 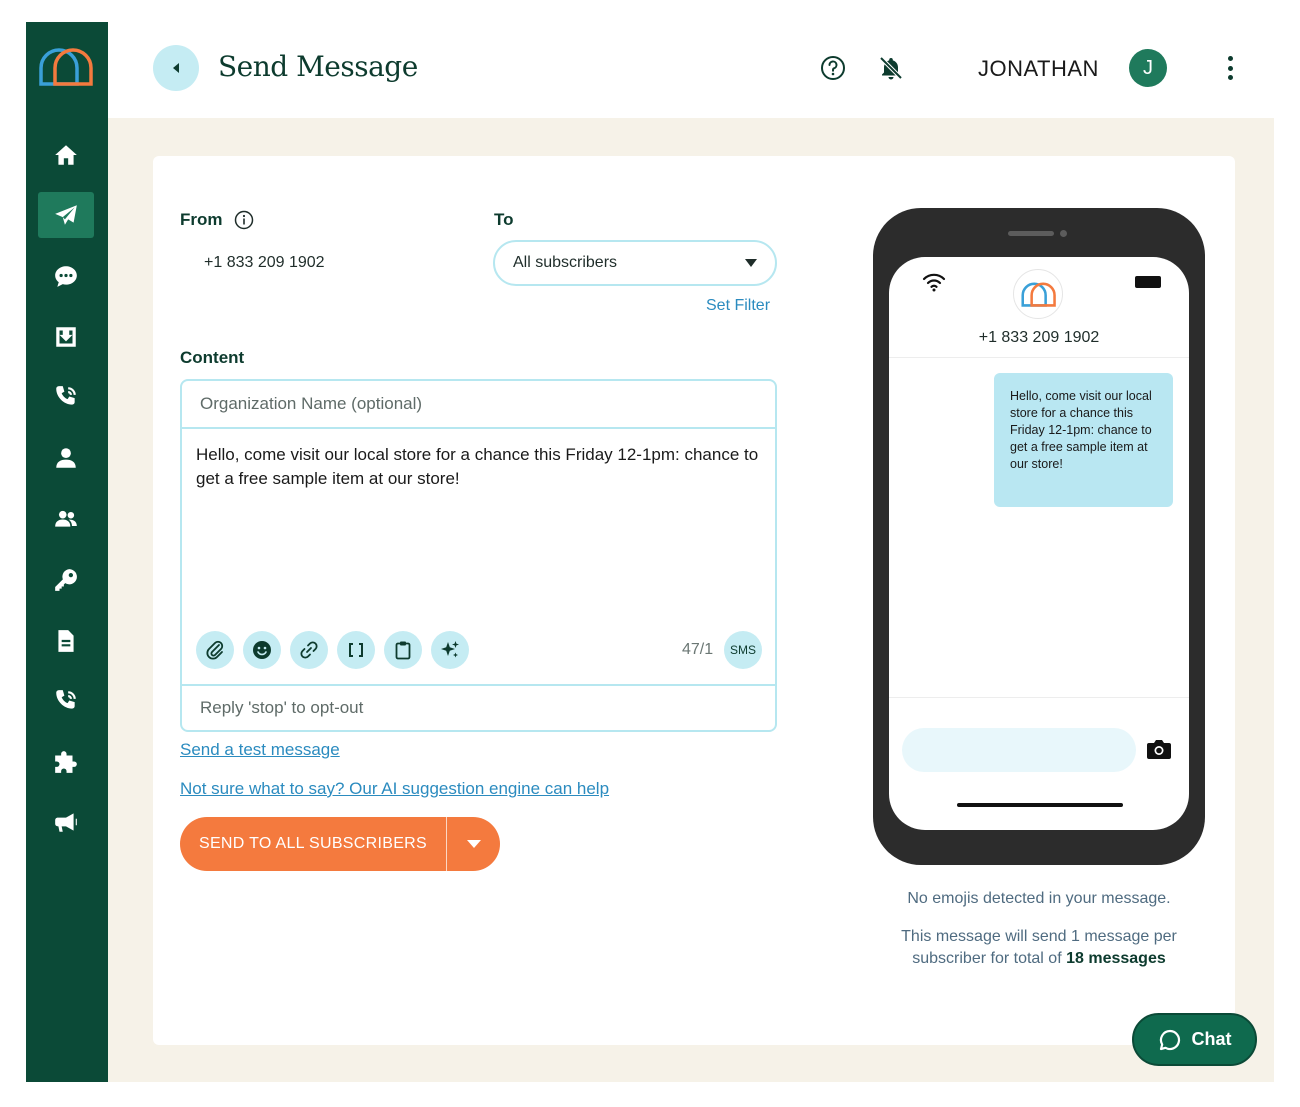 I want to click on merge-field-button, so click(x=356, y=650).